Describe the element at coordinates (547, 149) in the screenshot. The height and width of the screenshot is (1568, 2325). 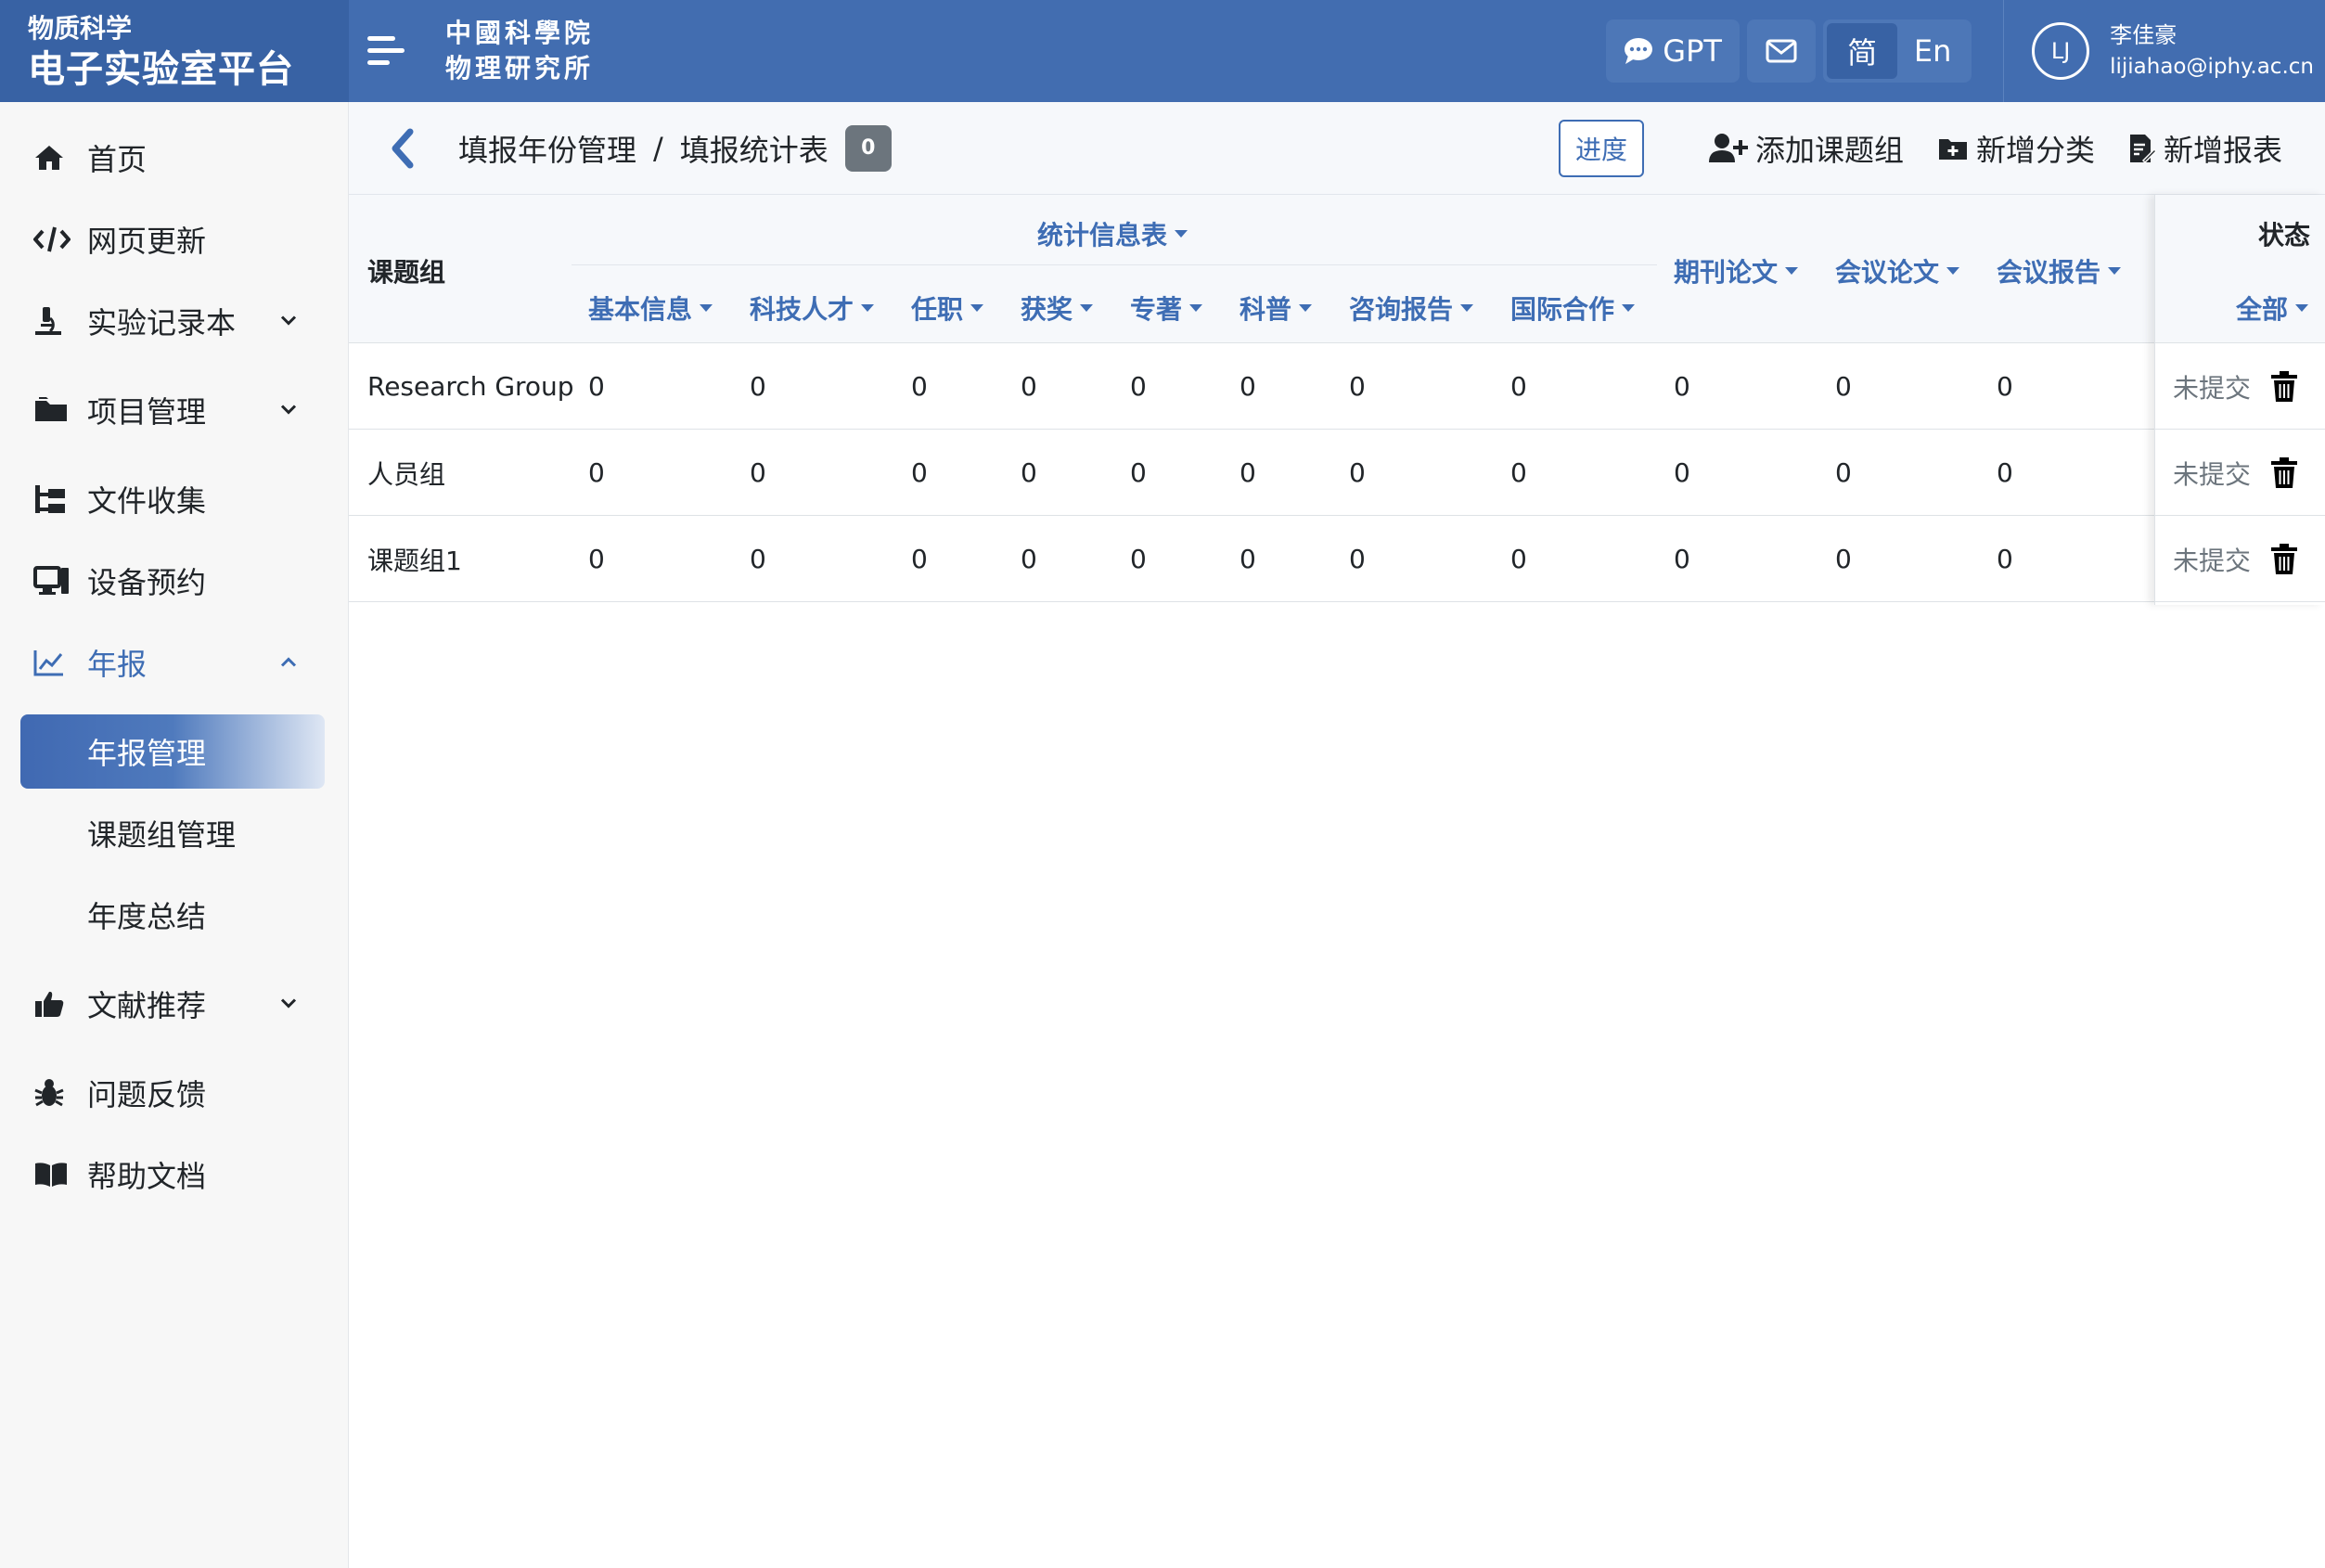
I see `breadcrumb-parent: 填报年份管理` at that location.